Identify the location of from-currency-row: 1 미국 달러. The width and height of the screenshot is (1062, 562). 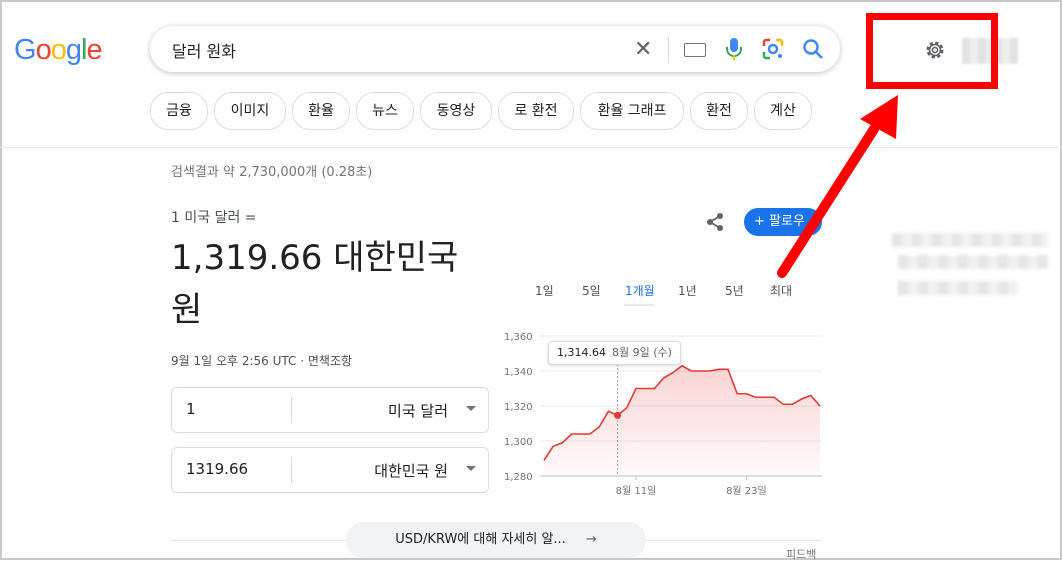
(330, 410).